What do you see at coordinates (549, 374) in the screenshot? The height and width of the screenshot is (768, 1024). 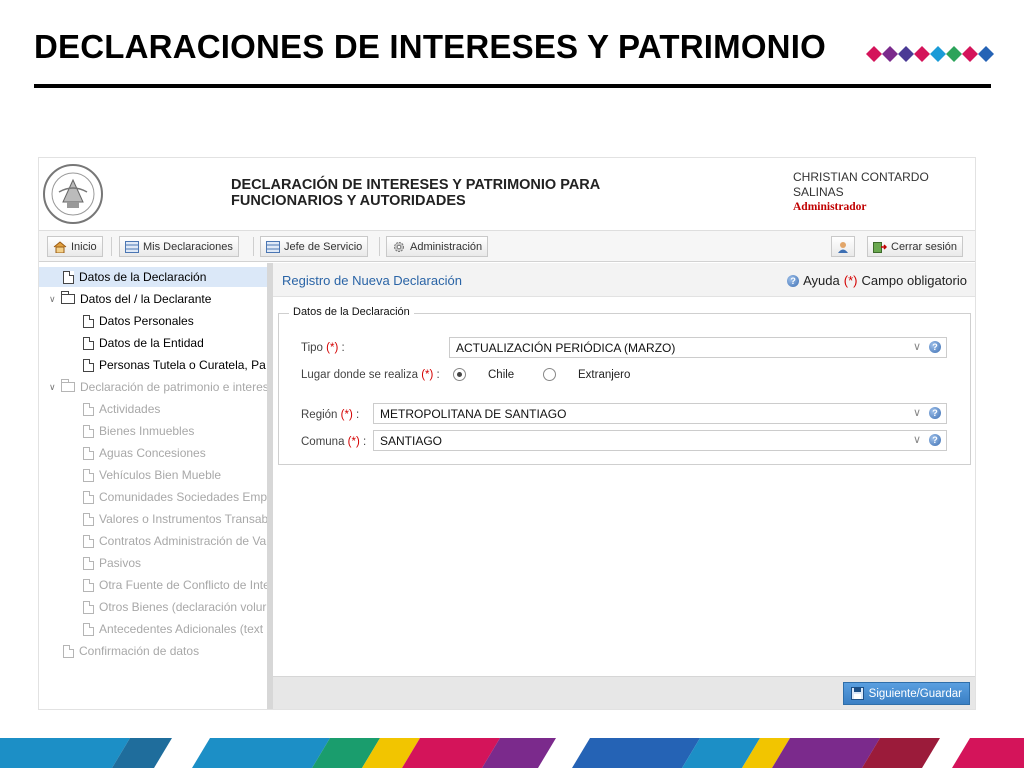 I see `radio-extranjero` at bounding box center [549, 374].